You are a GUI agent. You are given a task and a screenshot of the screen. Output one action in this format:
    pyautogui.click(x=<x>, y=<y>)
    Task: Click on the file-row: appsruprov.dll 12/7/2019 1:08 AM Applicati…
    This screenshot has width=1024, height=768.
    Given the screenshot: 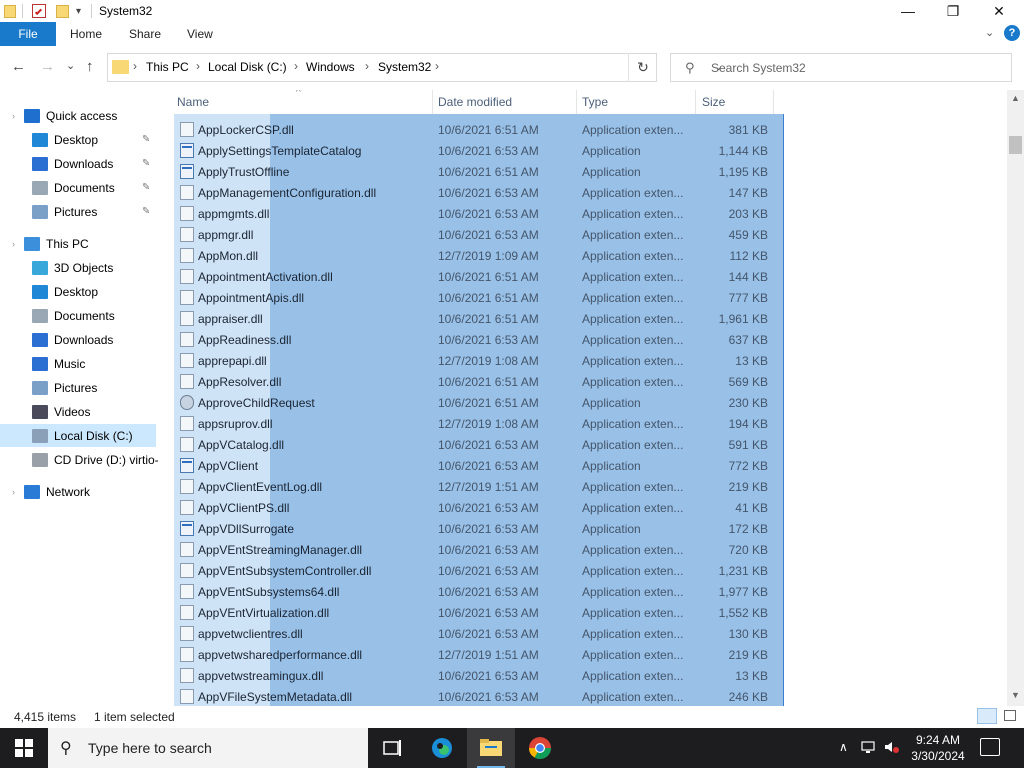 What is the action you would take?
    pyautogui.click(x=474, y=423)
    